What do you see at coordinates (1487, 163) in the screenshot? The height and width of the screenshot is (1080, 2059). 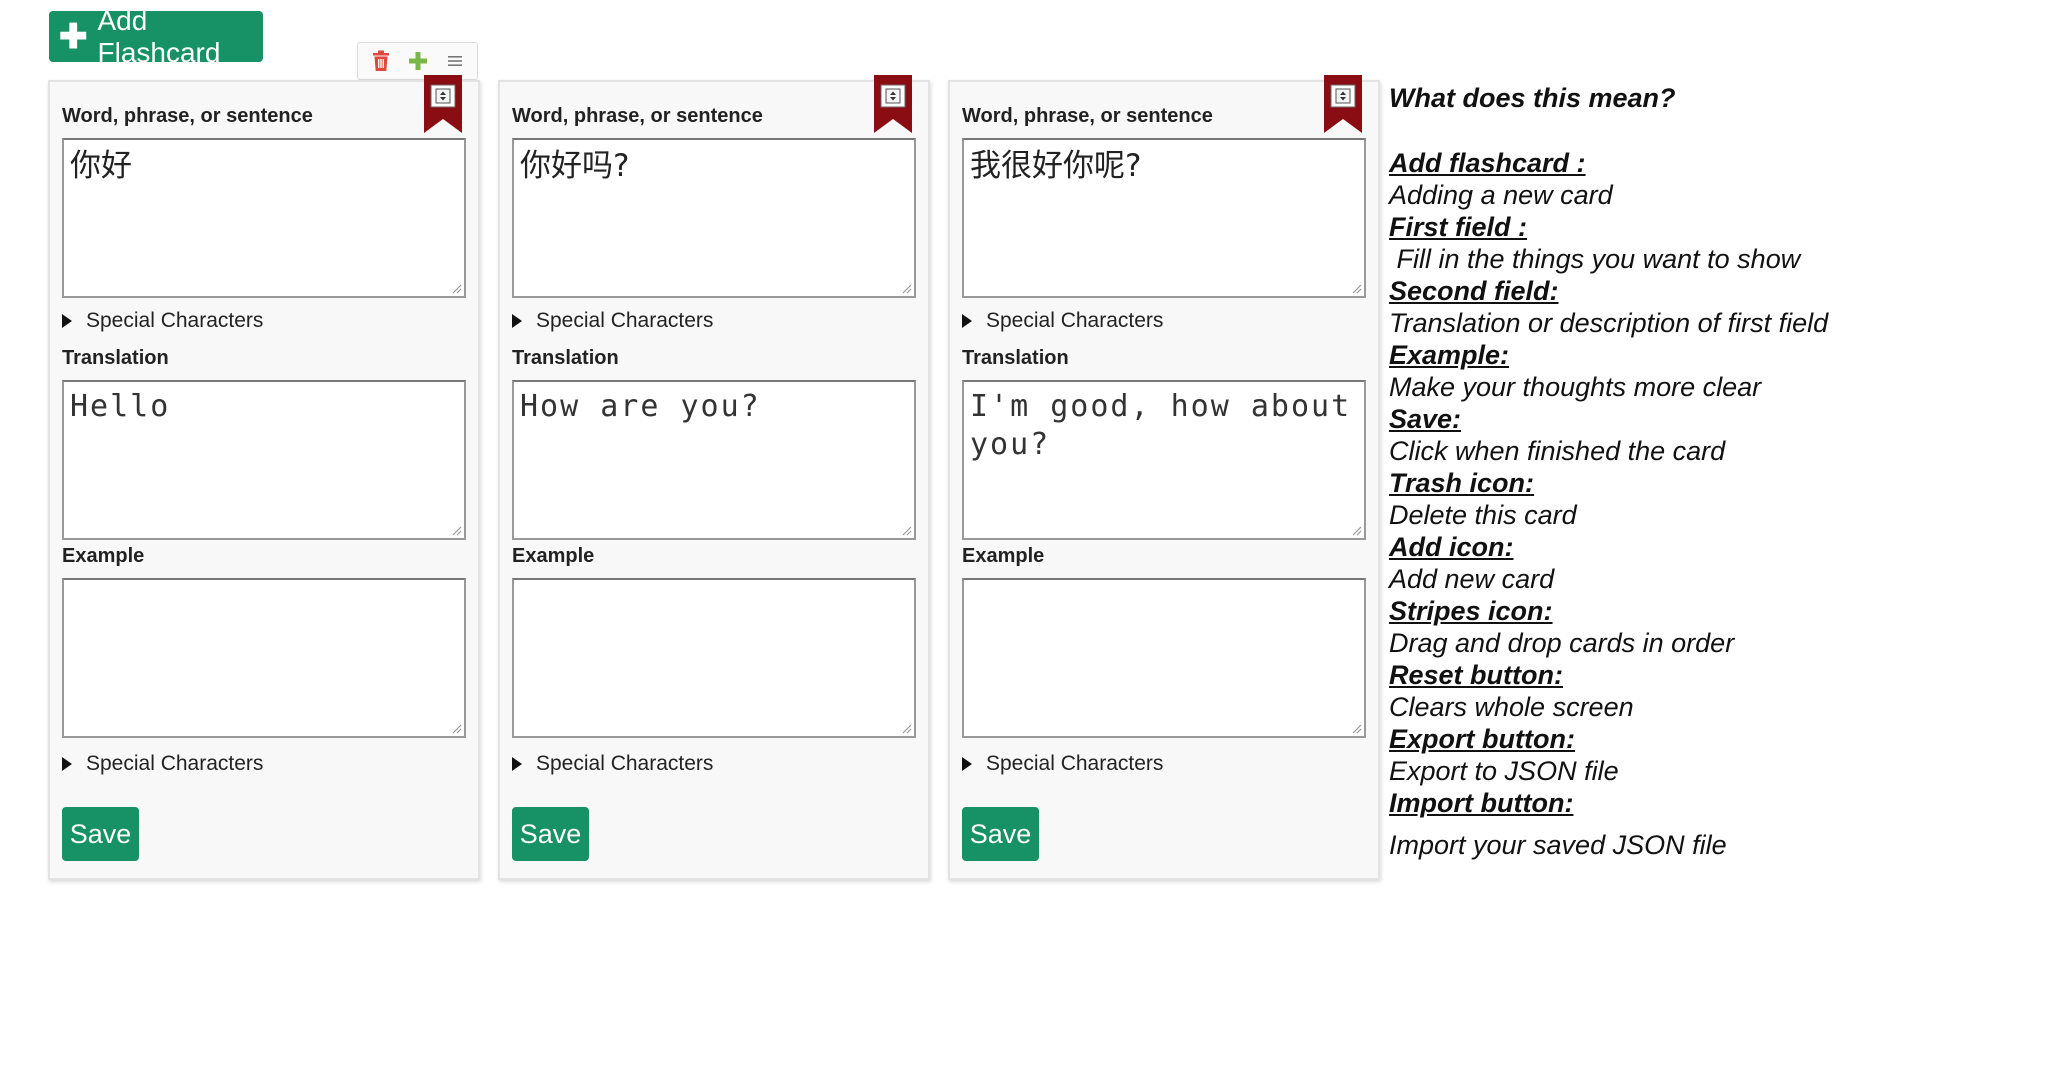 I see `help-term: Add flashcard :` at bounding box center [1487, 163].